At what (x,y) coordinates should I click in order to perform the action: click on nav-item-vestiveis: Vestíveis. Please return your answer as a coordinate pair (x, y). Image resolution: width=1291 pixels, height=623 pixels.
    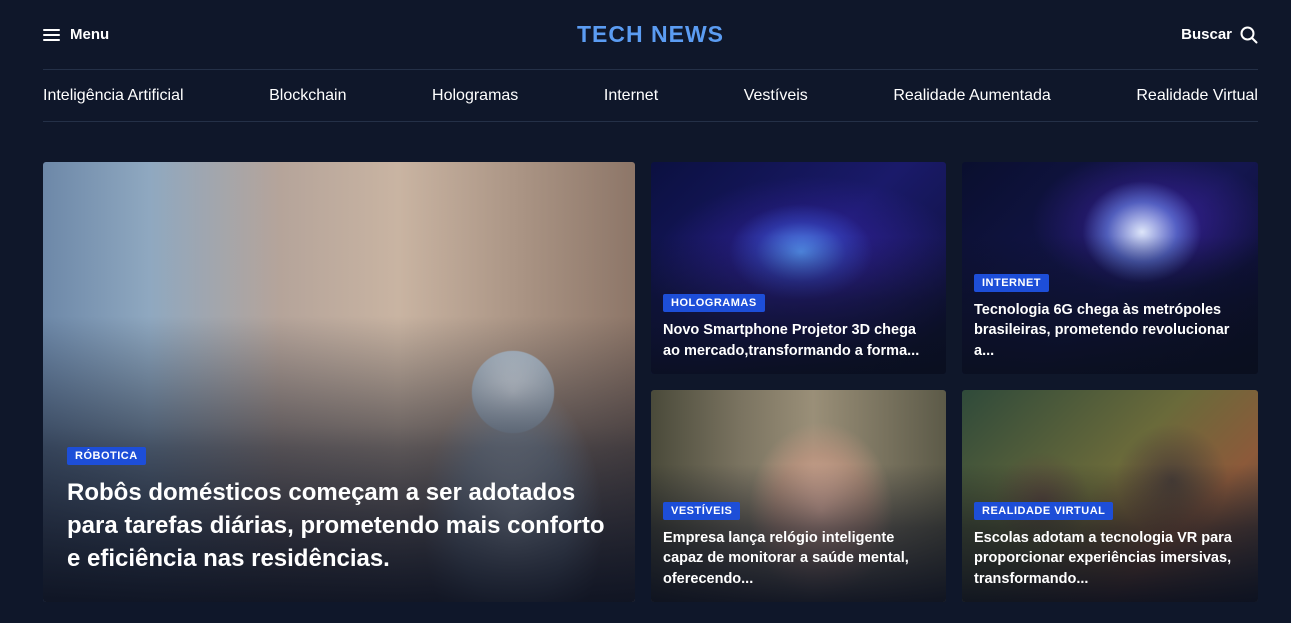
    Looking at the image, I should click on (776, 96).